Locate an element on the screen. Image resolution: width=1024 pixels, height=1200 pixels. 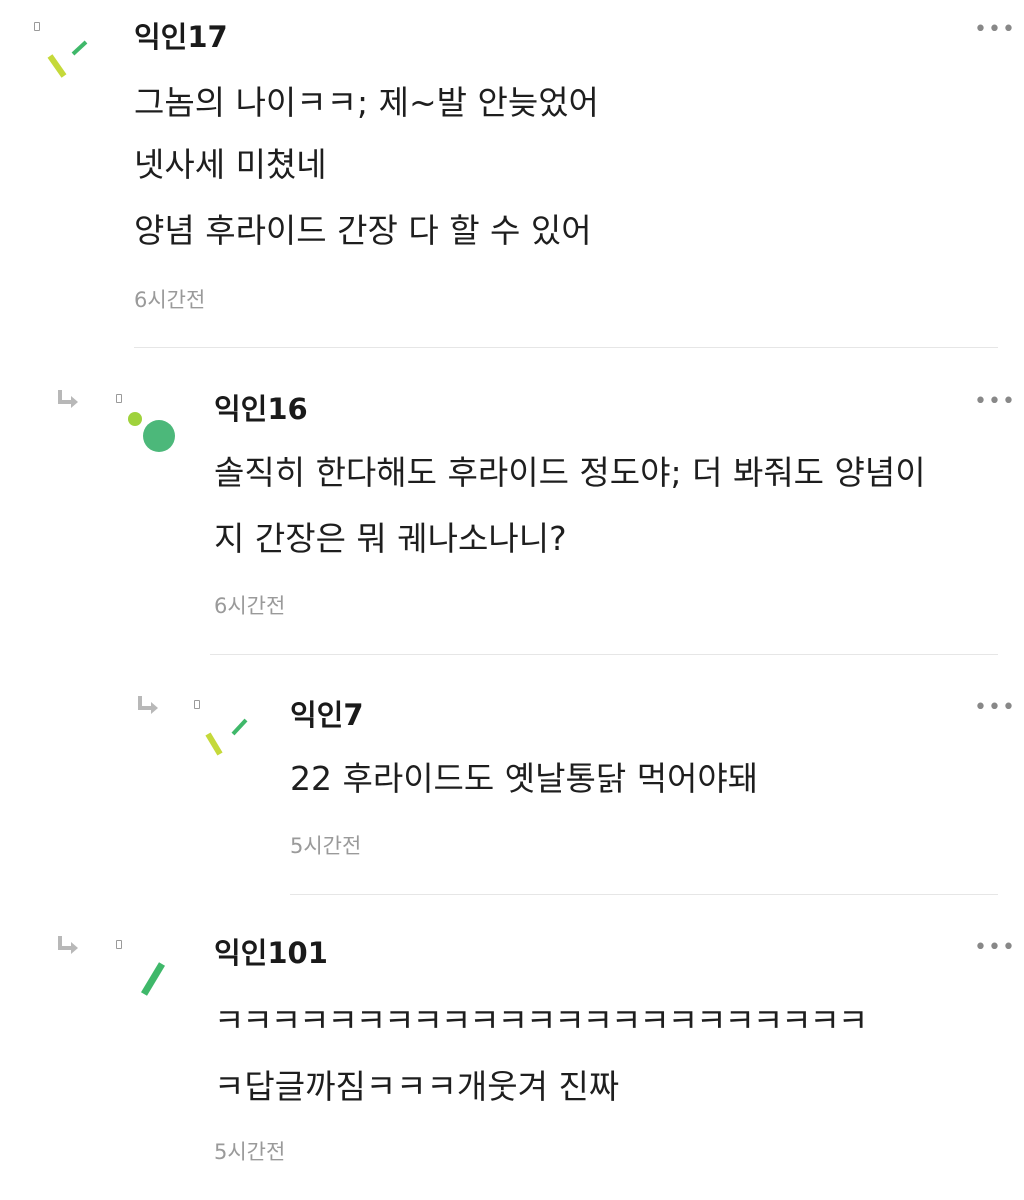
avatar is located at coordinates (152, 980).